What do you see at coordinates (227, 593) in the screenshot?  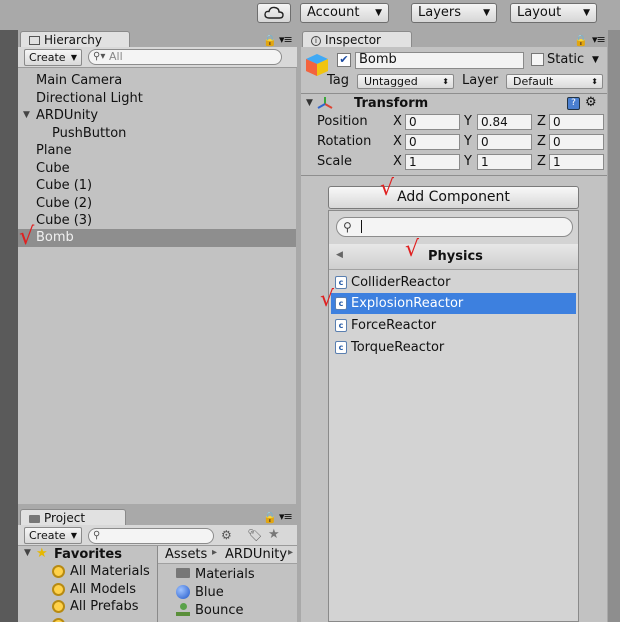 I see `project-asset-list: Materials Blue Bounce` at bounding box center [227, 593].